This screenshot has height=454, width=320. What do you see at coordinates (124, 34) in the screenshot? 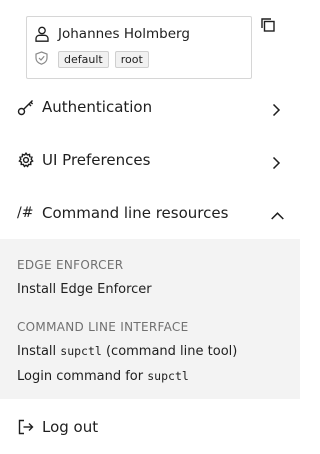
I see `user-name: Johannes Holmberg` at bounding box center [124, 34].